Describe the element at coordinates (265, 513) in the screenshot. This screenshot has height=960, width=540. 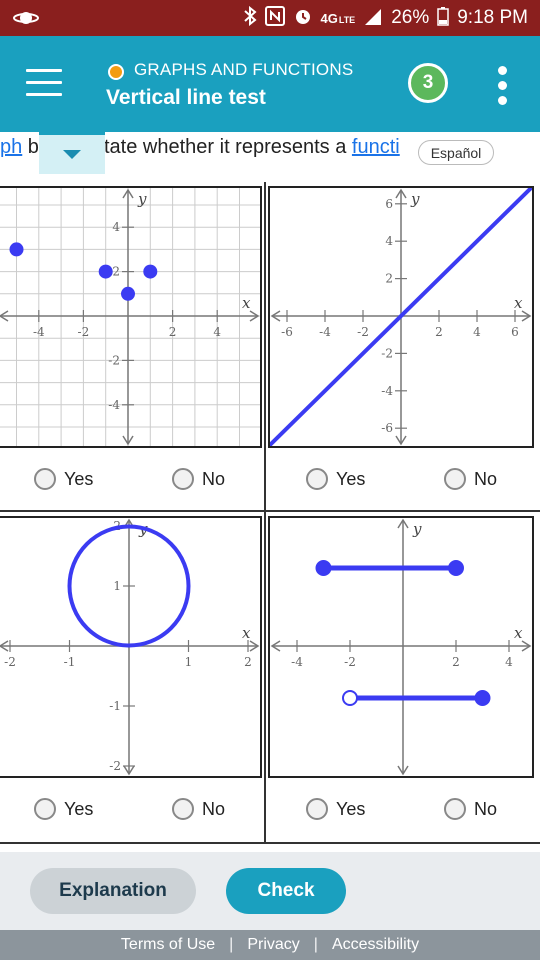
I see `grid-divider-vertical` at that location.